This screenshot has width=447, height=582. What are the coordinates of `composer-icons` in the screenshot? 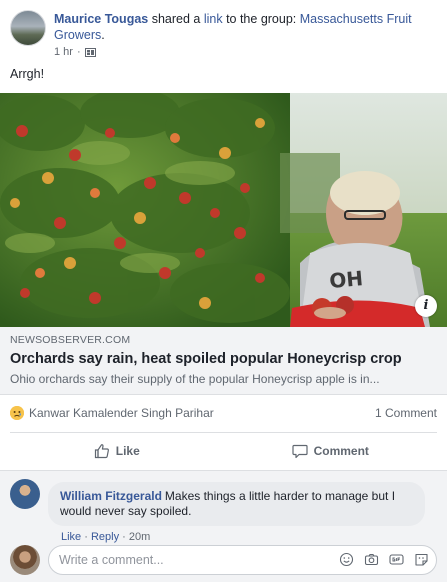 It's located at (384, 559).